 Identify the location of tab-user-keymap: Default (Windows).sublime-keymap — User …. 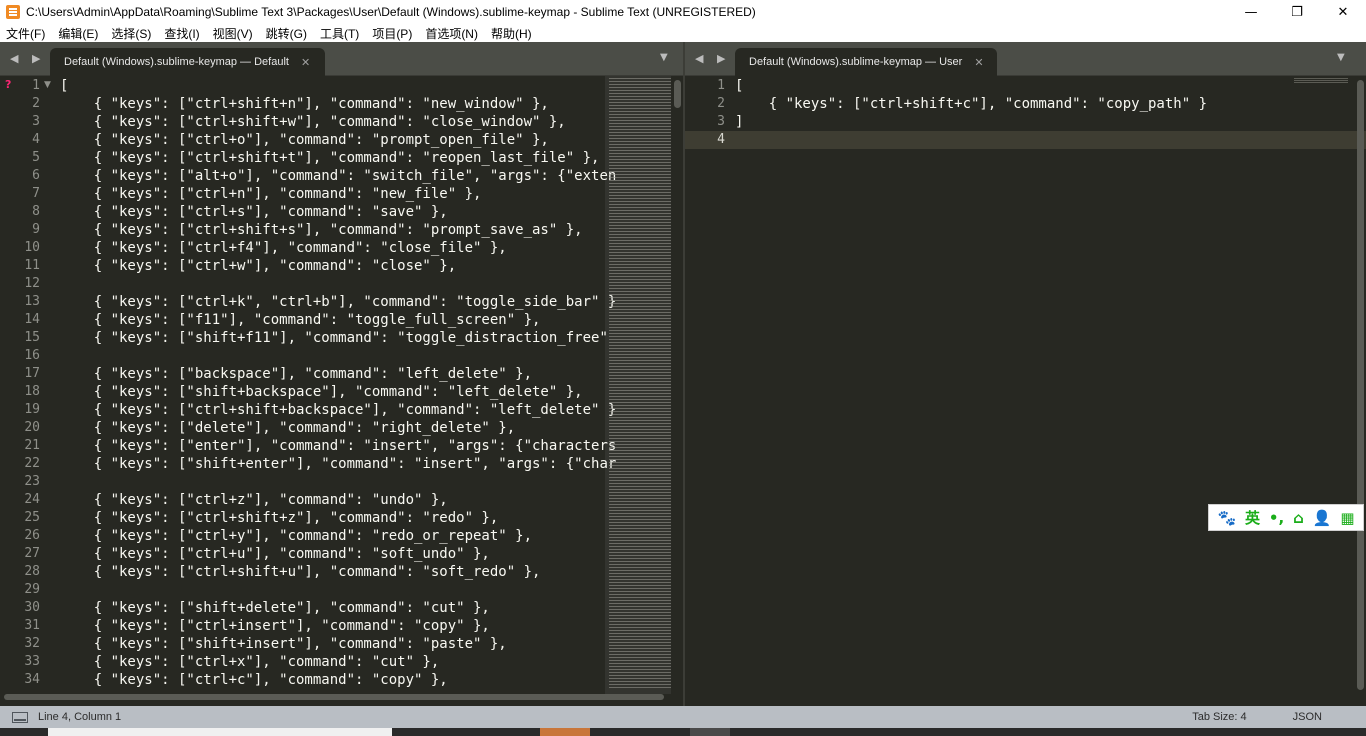
(866, 62).